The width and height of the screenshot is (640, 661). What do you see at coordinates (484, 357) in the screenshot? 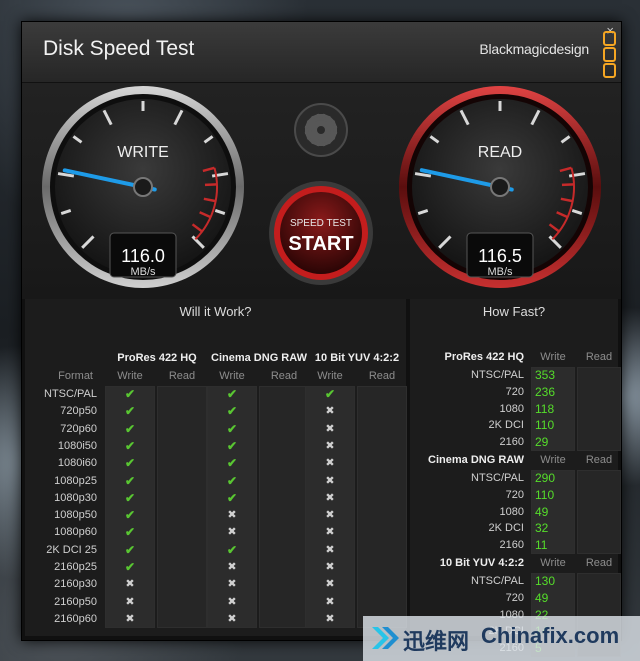
I see `speed-group-header: ProRes 422 HQ` at bounding box center [484, 357].